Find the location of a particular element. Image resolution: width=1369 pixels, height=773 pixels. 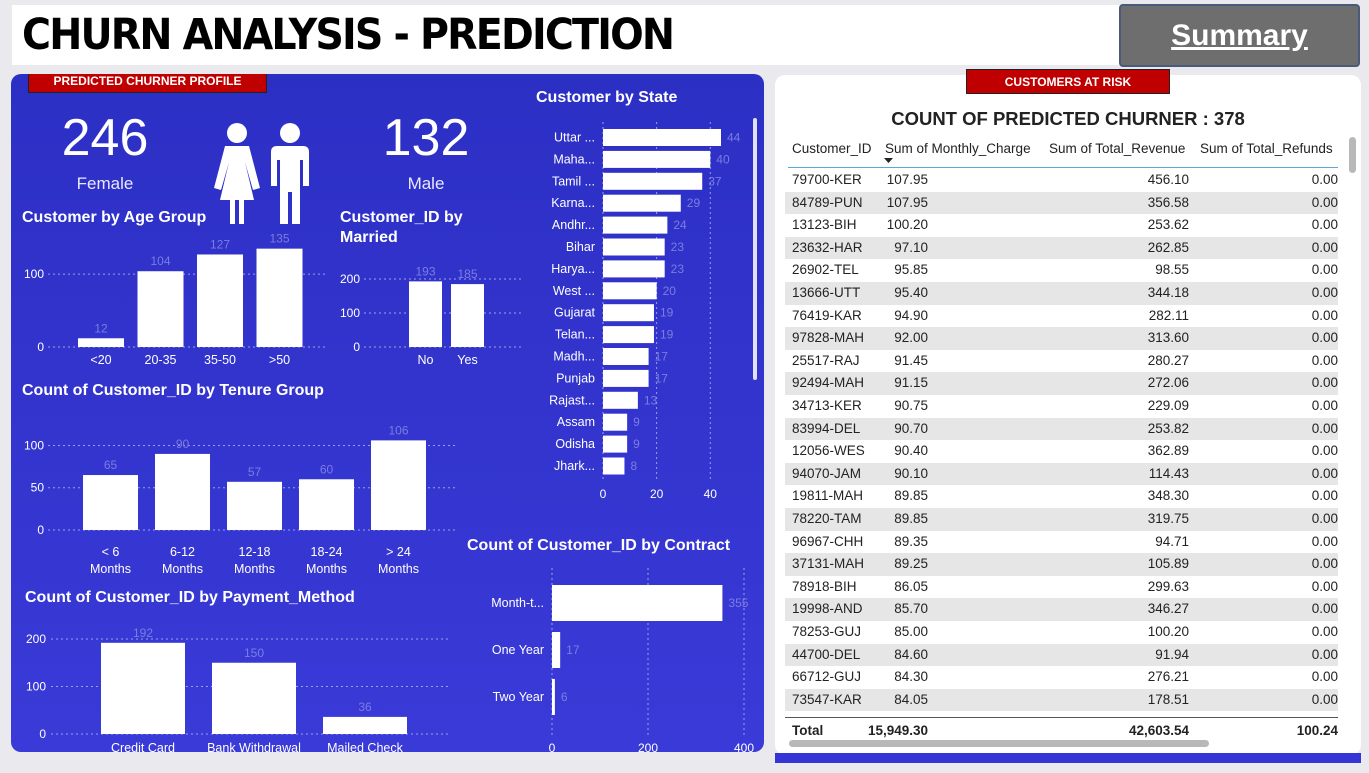

table-row: 37131-MAH 89.25 105.89 0.00 is located at coordinates (1061, 564).